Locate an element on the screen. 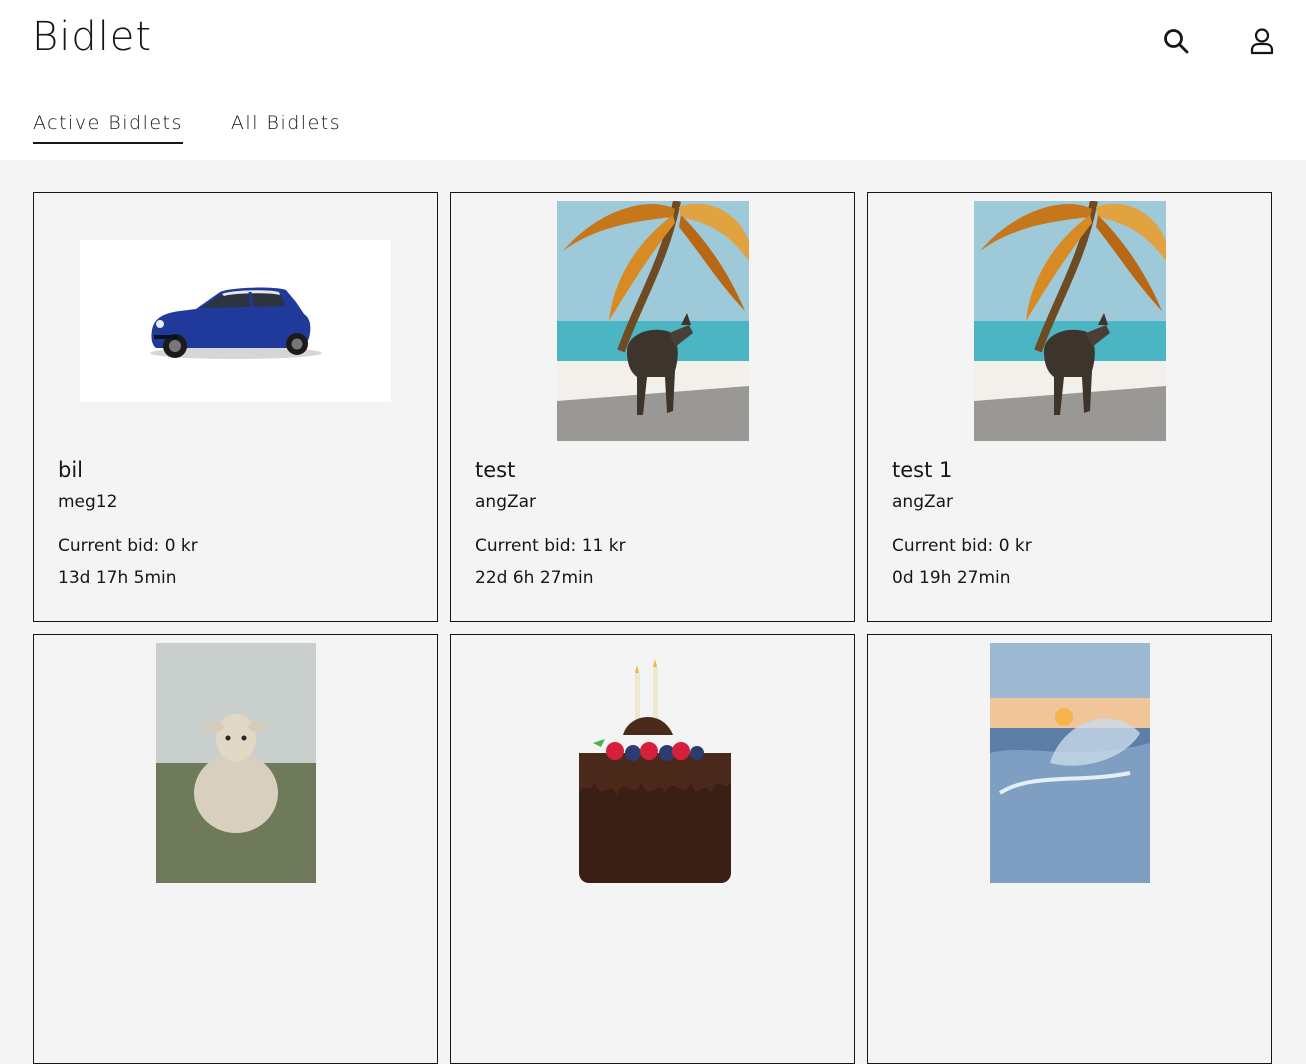  card-current-bid: Current bid: 11 kr is located at coordinates (550, 546).